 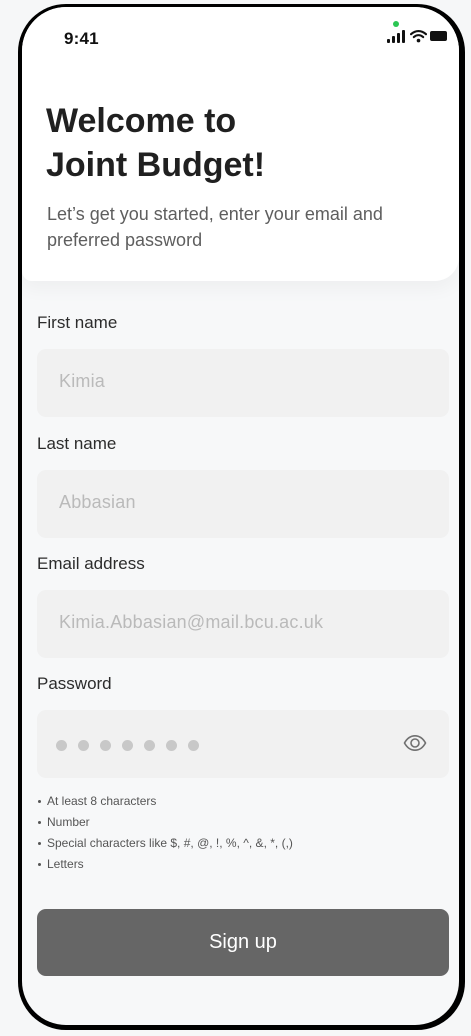 I want to click on first-name-label: First name, so click(x=77, y=322).